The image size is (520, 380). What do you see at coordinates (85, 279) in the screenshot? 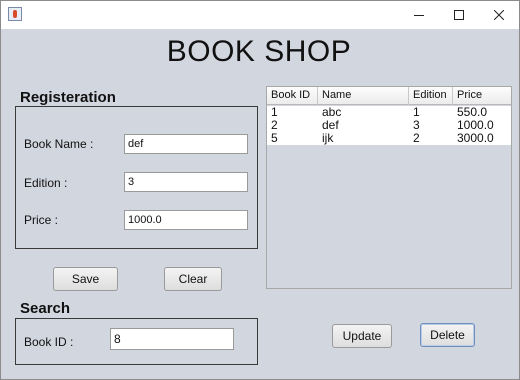
I see `save-button: Save` at bounding box center [85, 279].